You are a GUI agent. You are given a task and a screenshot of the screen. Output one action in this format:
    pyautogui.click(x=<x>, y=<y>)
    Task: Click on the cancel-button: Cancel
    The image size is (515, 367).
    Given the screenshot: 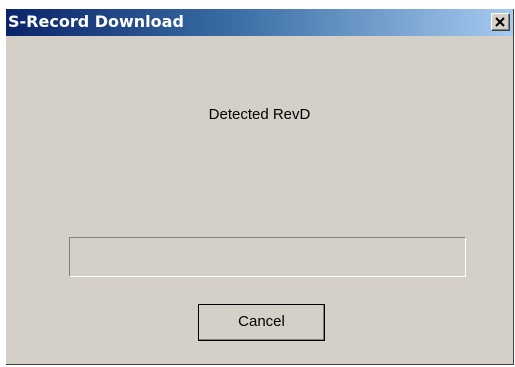 What is the action you would take?
    pyautogui.click(x=261, y=322)
    